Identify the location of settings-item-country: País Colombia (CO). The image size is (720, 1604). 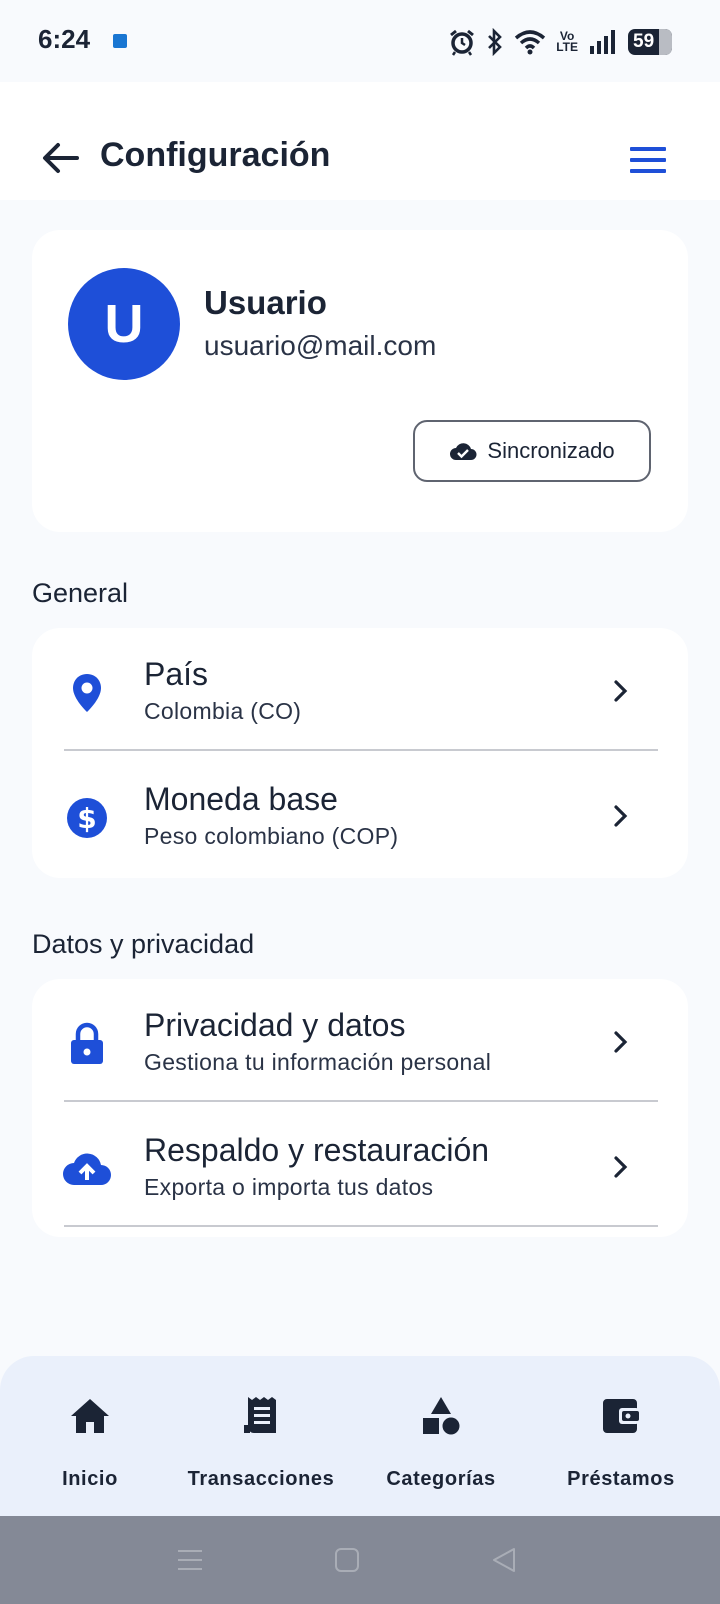
(360, 690).